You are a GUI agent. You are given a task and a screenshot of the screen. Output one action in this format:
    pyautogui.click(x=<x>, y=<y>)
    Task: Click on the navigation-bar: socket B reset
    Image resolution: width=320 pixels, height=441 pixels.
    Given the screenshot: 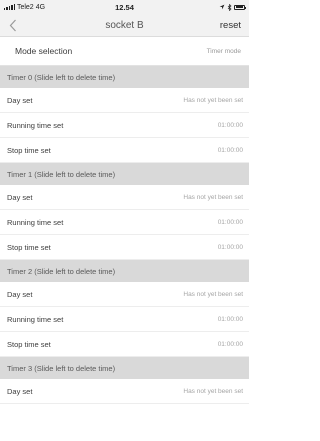 What is the action you would take?
    pyautogui.click(x=124, y=25)
    